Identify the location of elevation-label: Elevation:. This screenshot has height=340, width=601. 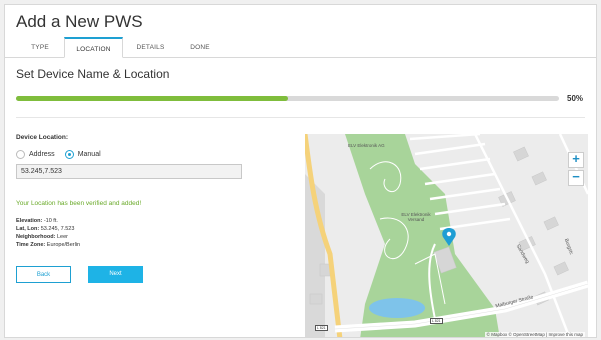
(29, 221).